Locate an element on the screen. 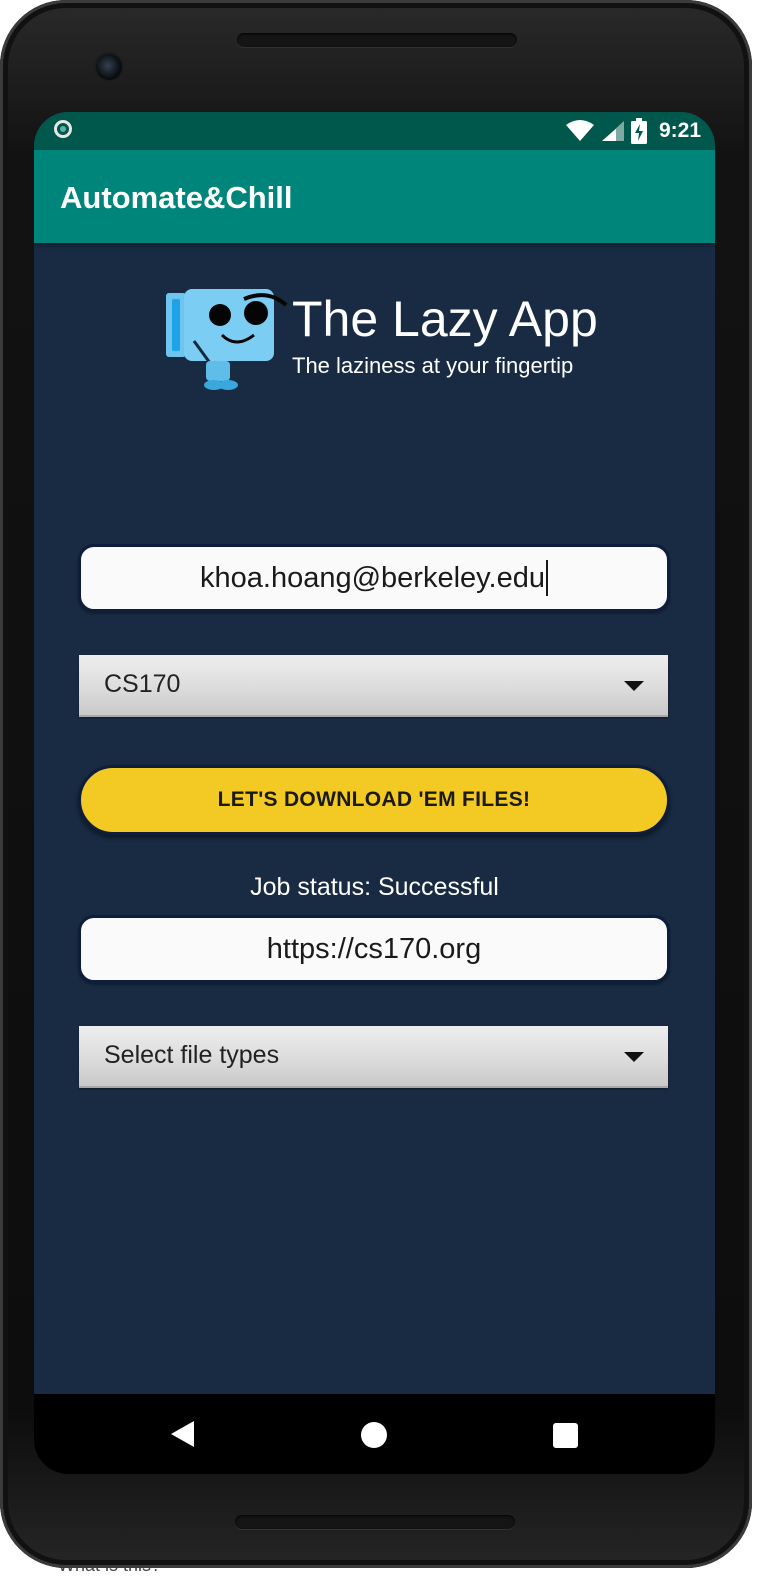  front-camera is located at coordinates (109, 67).